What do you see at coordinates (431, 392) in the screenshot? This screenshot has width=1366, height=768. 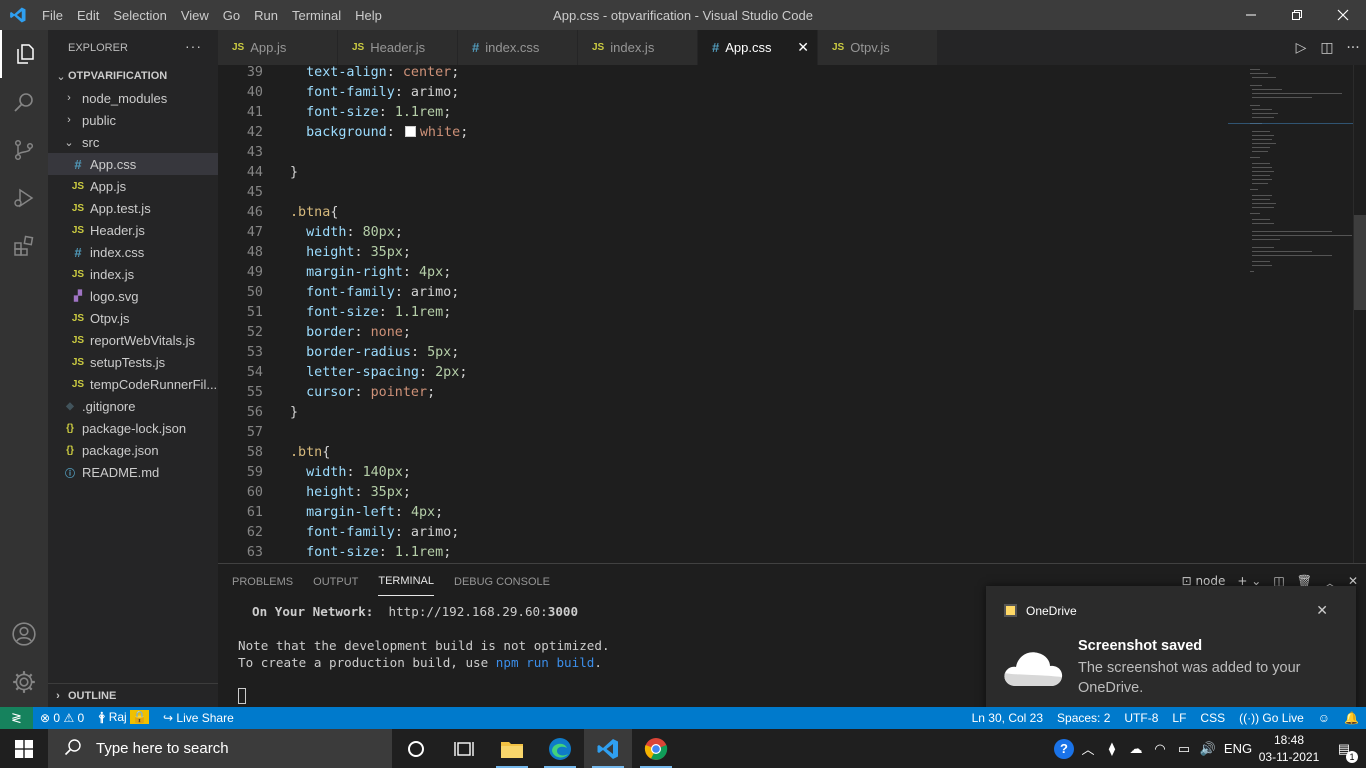 I see `code-token: ;` at bounding box center [431, 392].